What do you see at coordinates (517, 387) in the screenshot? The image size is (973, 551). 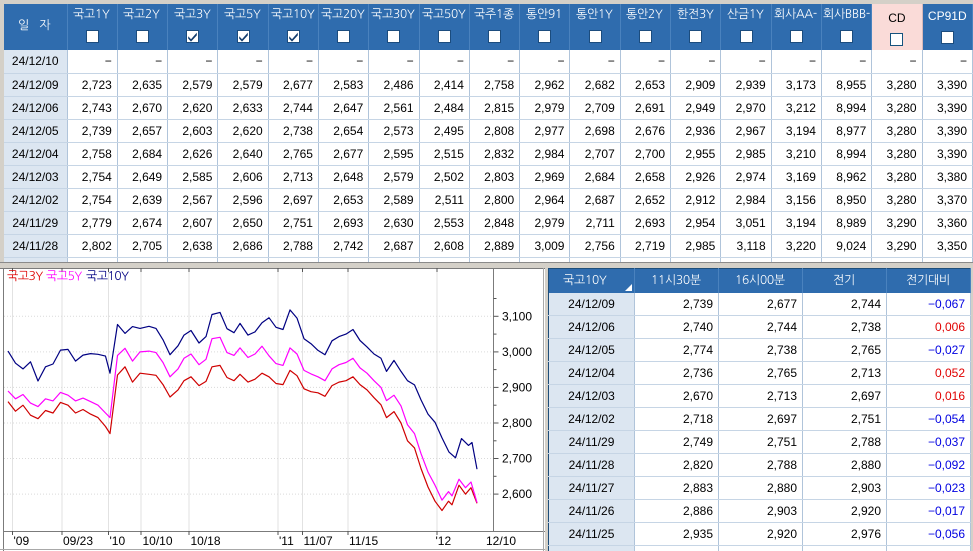 I see `svg-text: 2,900` at bounding box center [517, 387].